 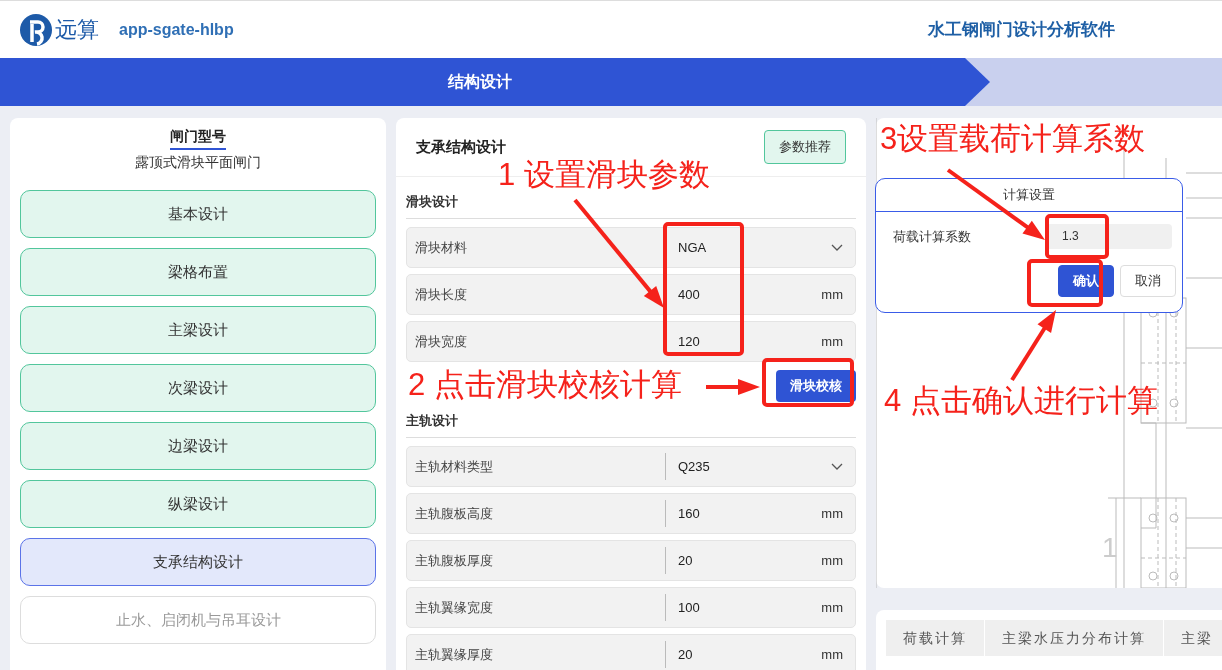 I want to click on gate-type-name: 露顶式滑块平面闸门, so click(x=198, y=163).